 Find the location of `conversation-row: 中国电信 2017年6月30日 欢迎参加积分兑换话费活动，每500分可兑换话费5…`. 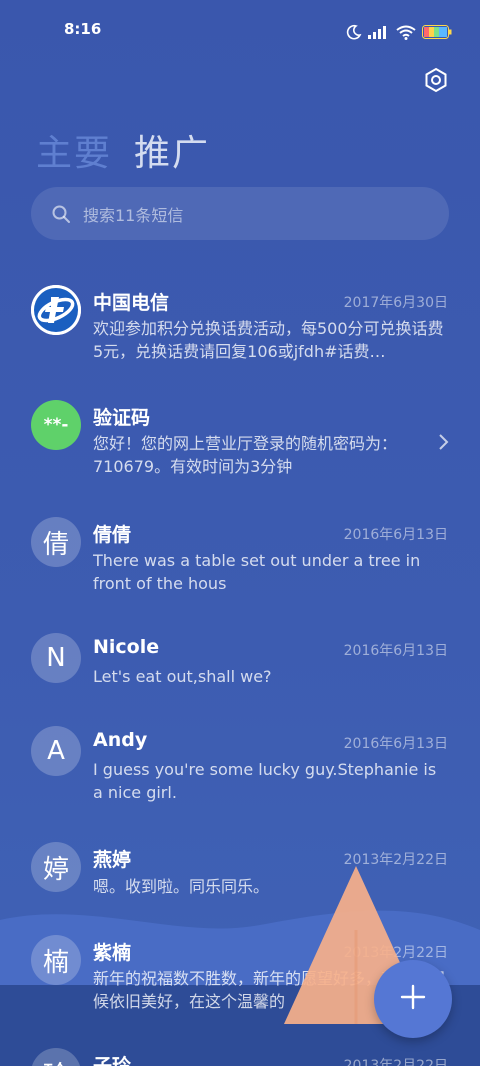

conversation-row: 中国电信 2017年6月30日 欢迎参加积分兑换话费活动，每500分可兑换话费5… is located at coordinates (240, 335).